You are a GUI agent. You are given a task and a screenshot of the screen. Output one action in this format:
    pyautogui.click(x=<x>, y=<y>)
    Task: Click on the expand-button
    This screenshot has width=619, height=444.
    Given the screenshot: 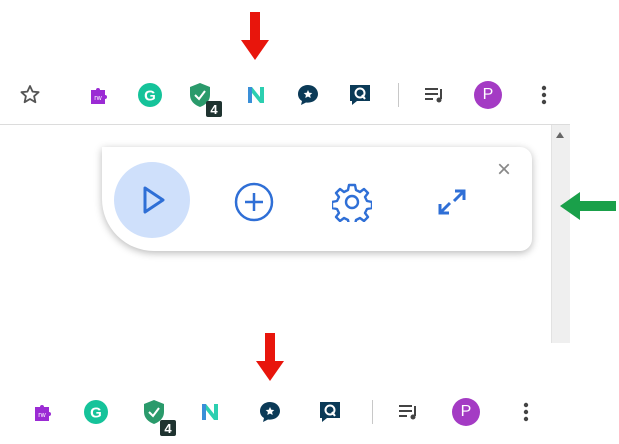 What is the action you would take?
    pyautogui.click(x=452, y=202)
    